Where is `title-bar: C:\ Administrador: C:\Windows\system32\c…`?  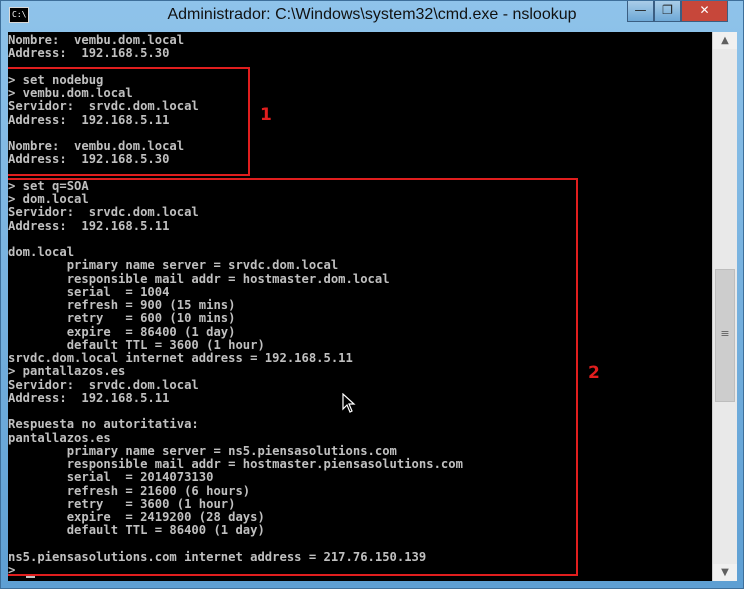 title-bar: C:\ Administrador: C:\Windows\system32\c… is located at coordinates (372, 16).